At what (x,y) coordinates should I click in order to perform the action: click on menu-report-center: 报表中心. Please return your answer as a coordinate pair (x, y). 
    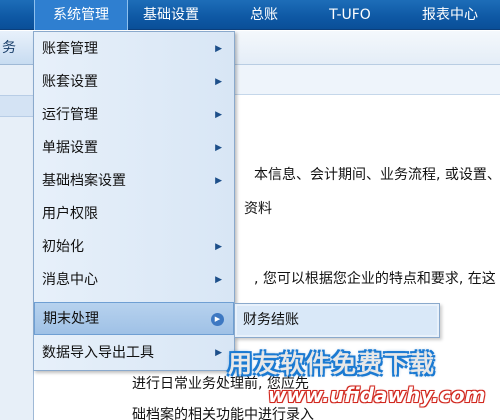
    Looking at the image, I should click on (450, 15).